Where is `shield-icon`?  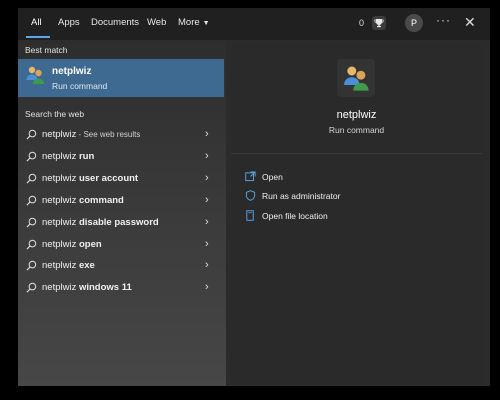 shield-icon is located at coordinates (250, 195).